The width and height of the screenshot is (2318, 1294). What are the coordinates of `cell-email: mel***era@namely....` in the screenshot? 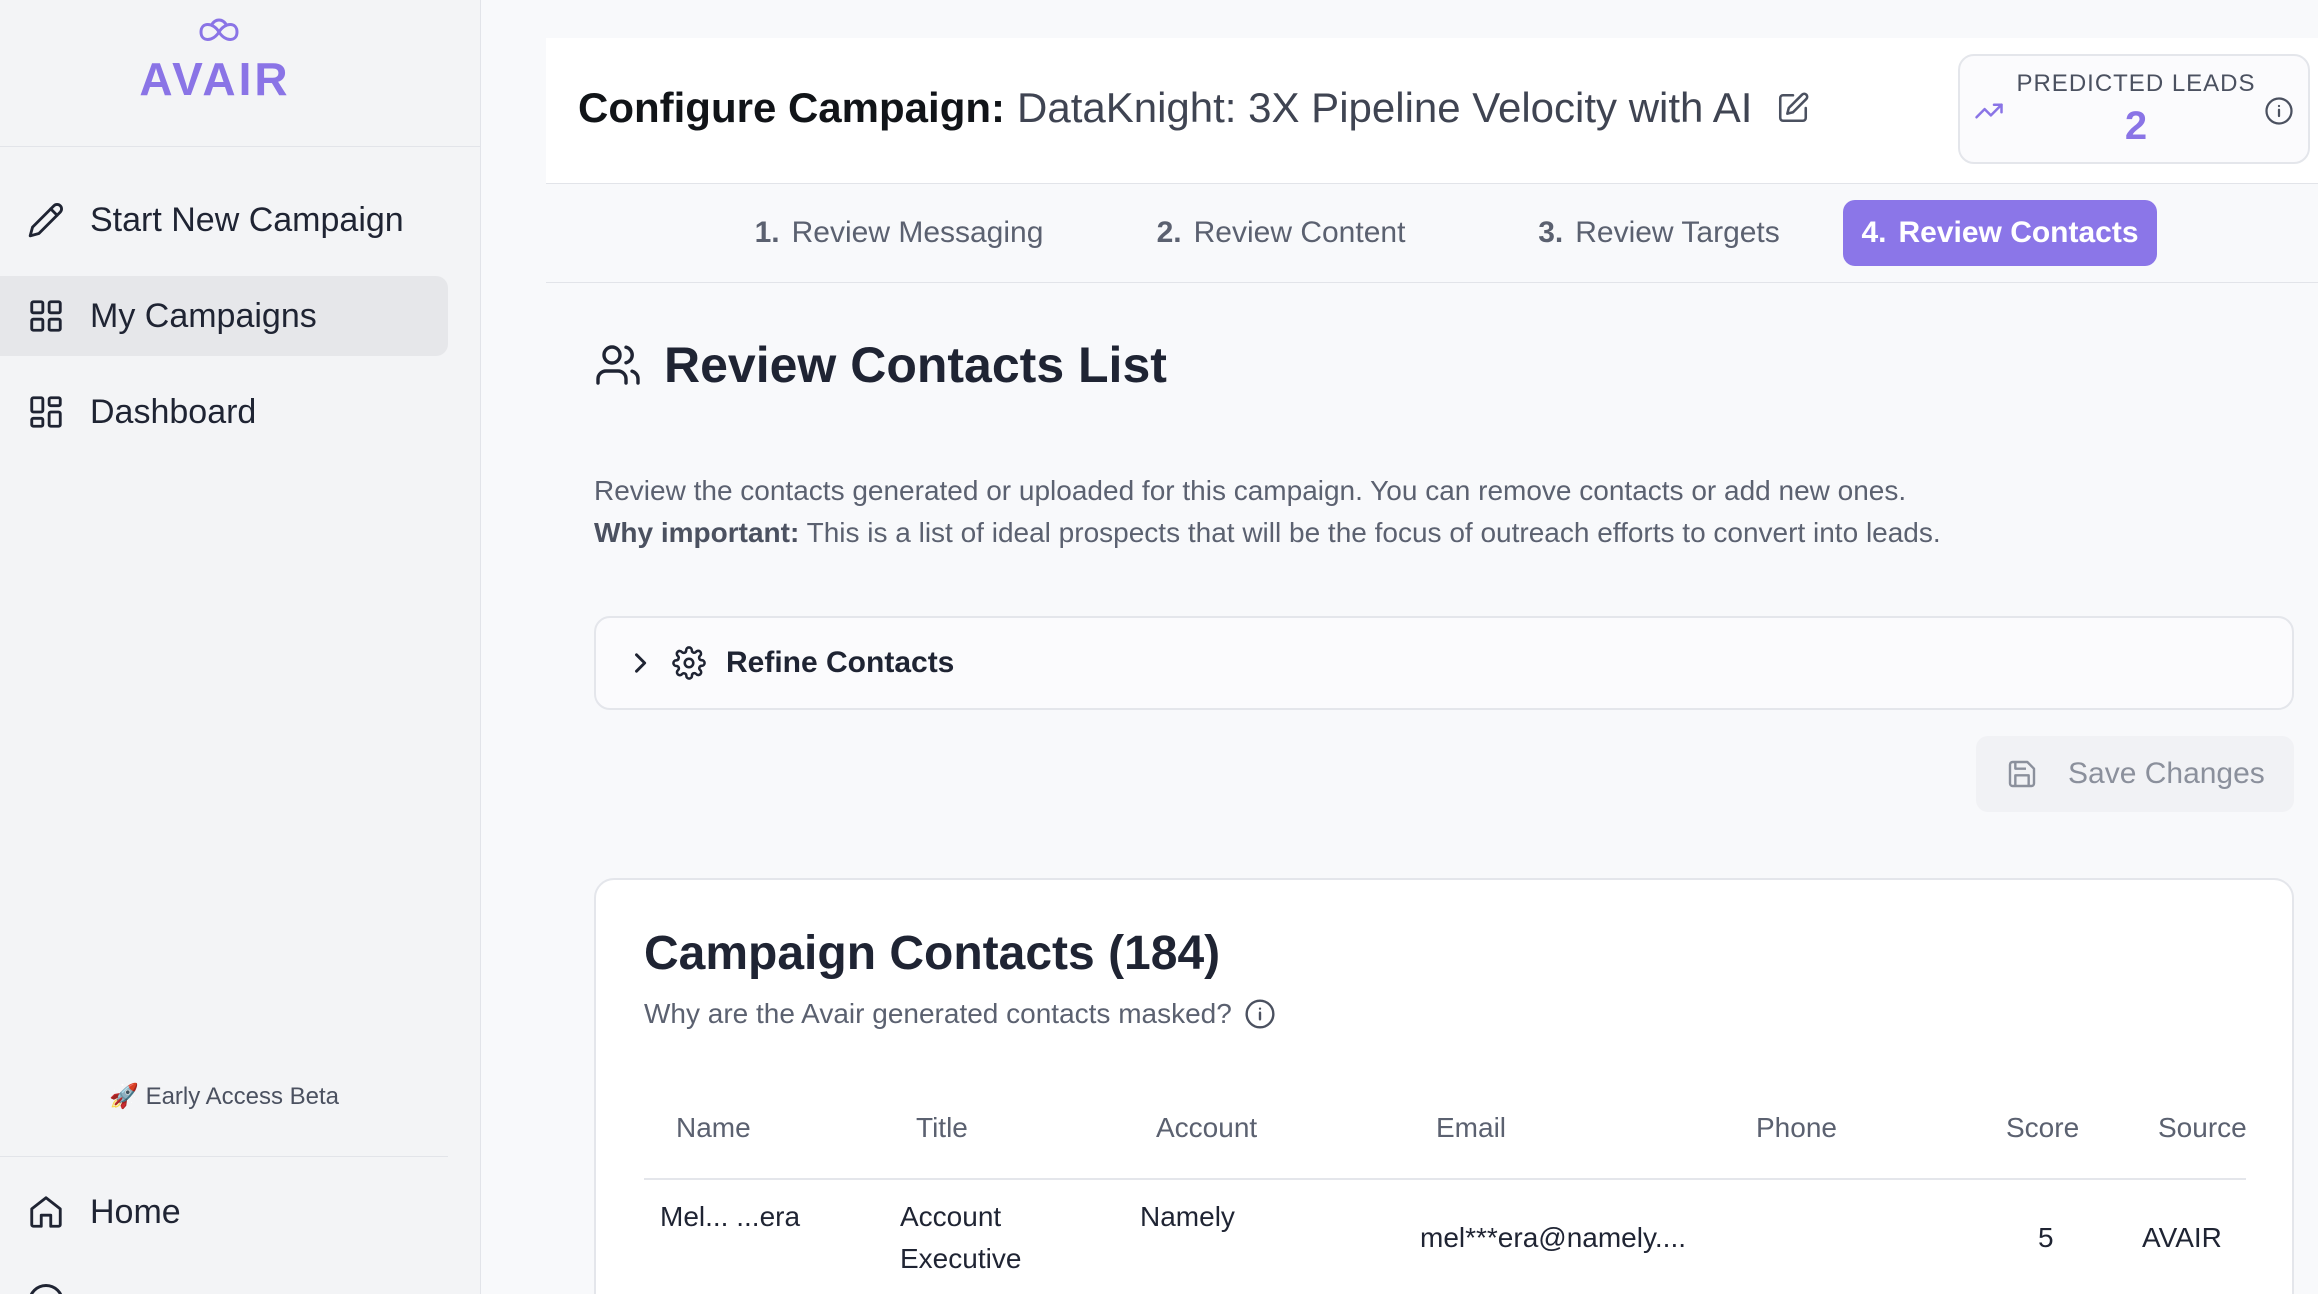 It's located at (1553, 1237).